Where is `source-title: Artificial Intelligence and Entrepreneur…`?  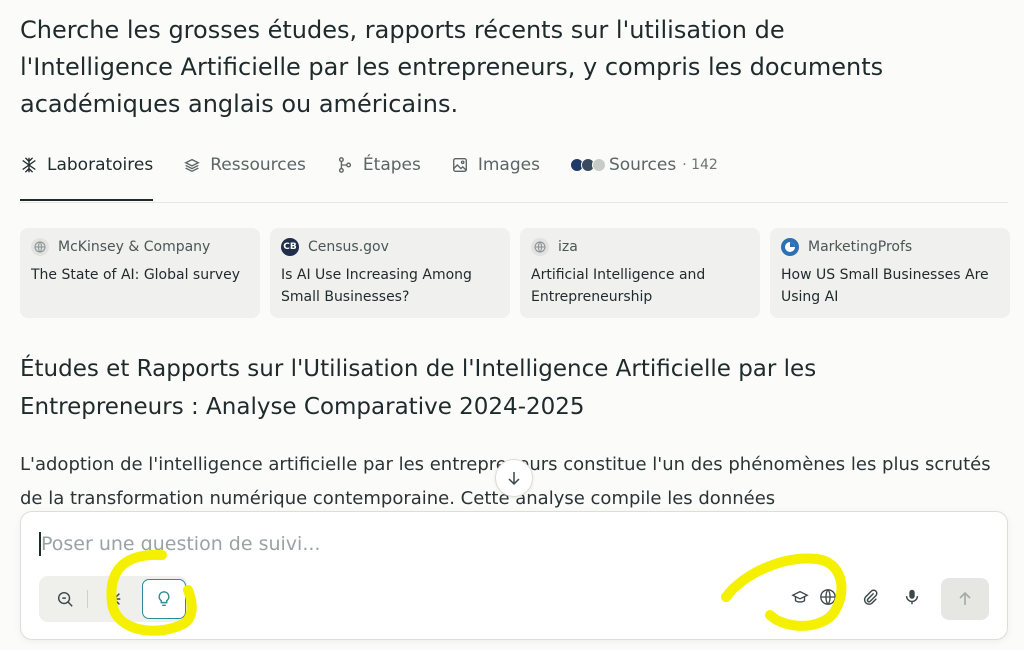
source-title: Artificial Intelligence and Entrepreneur… is located at coordinates (618, 286).